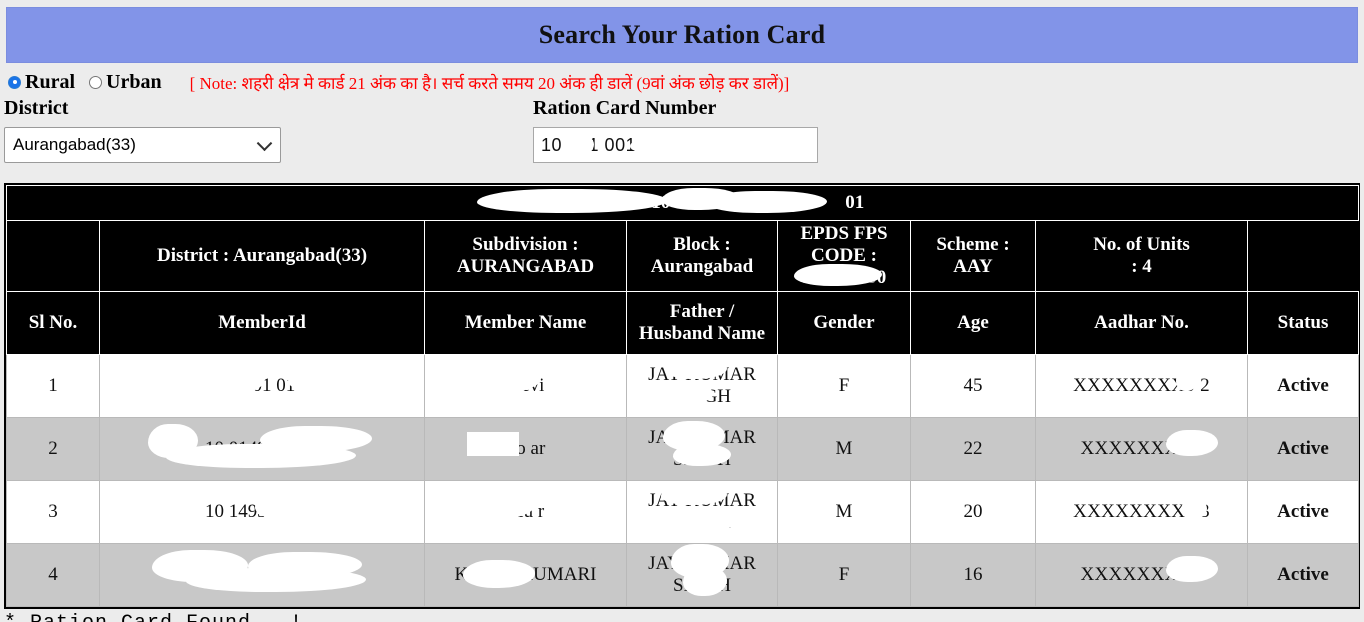  Describe the element at coordinates (36, 108) in the screenshot. I see `district-label: District` at that location.